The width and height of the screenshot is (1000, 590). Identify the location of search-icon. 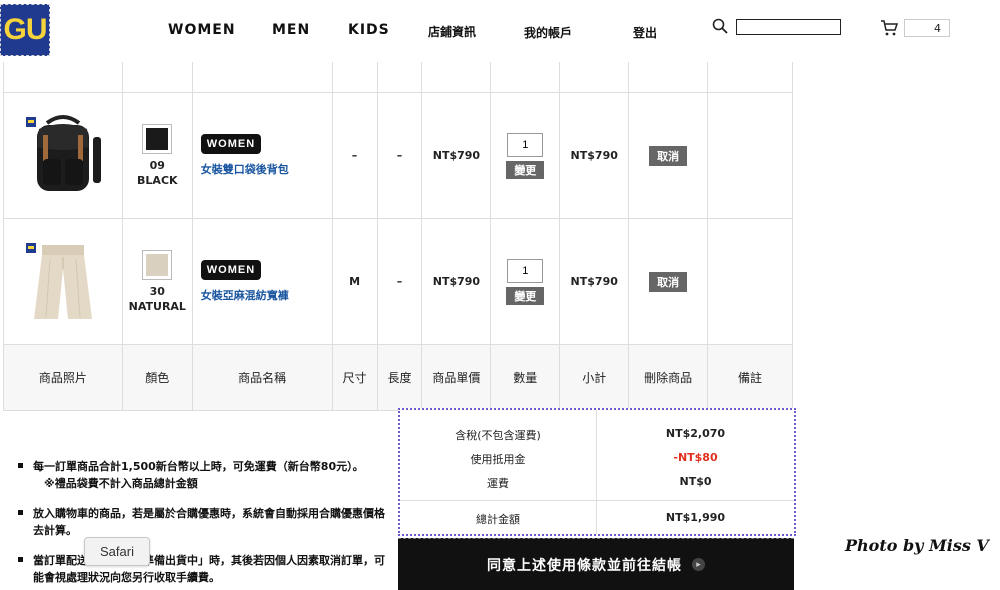
(720, 26).